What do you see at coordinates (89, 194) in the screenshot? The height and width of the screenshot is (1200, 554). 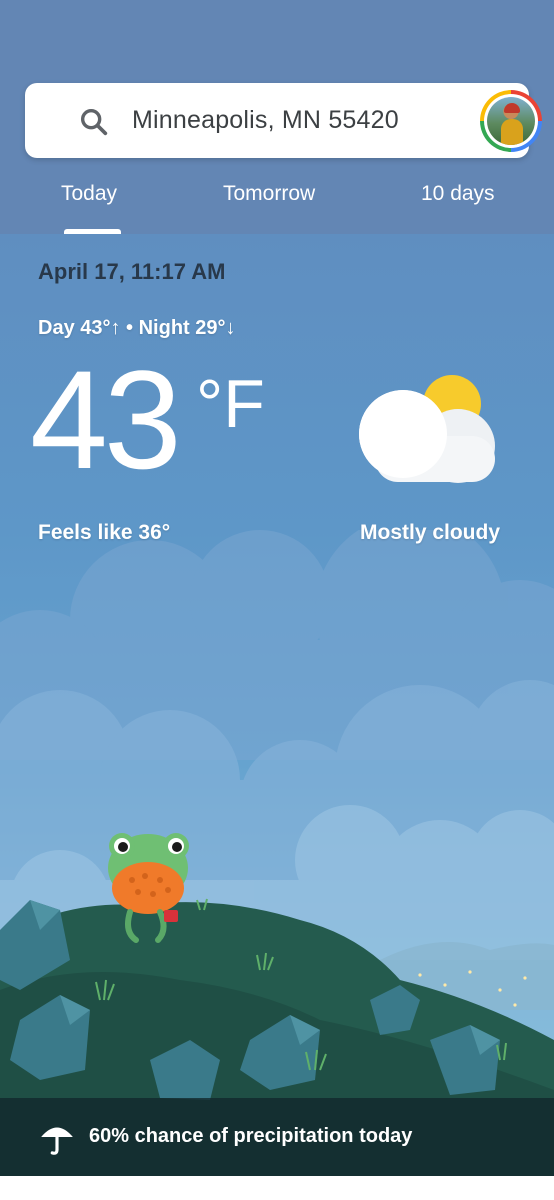 I see `tab-today: Today` at bounding box center [89, 194].